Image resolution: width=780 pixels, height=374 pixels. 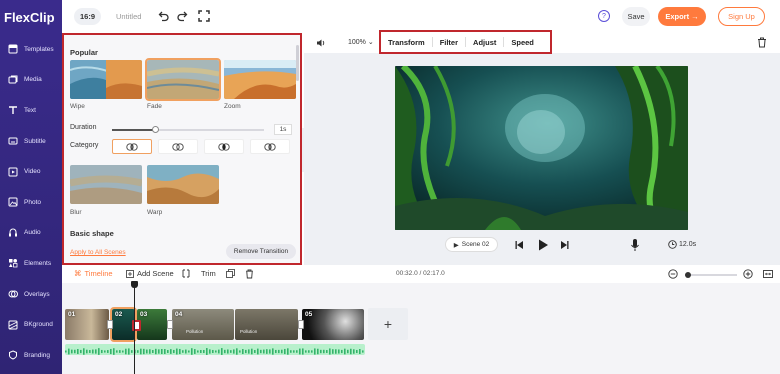 I want to click on microphone-icon, so click(x=635, y=245).